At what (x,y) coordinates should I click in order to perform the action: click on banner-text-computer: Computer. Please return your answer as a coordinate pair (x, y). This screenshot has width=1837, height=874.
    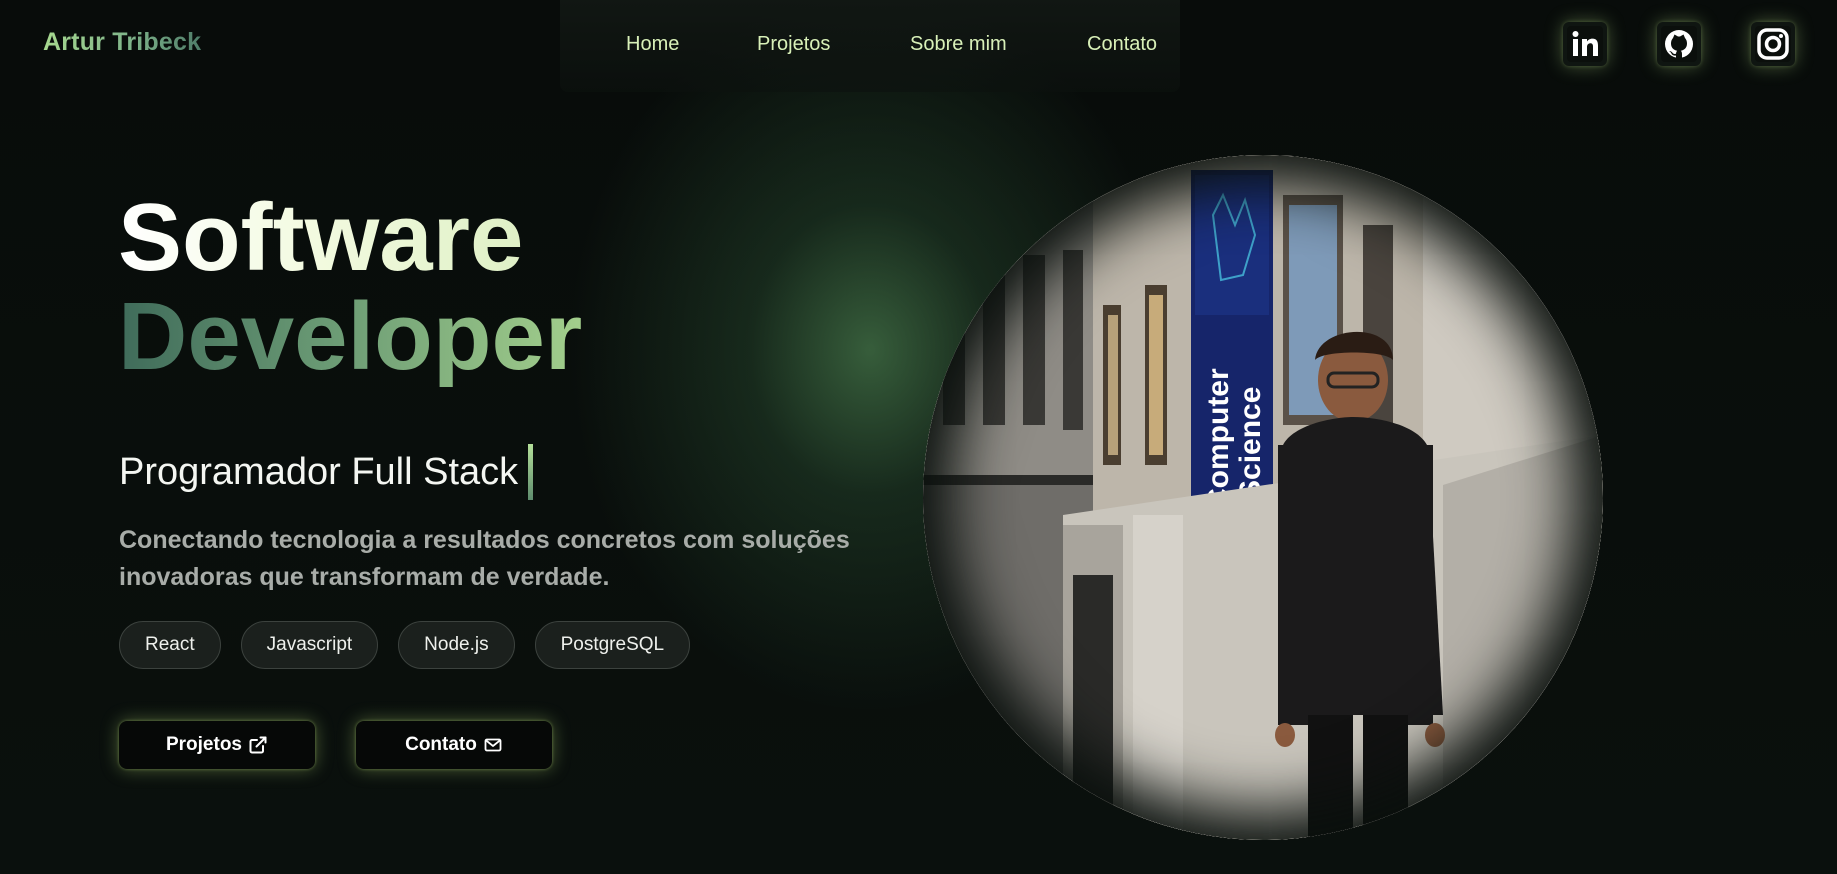
    Looking at the image, I should click on (1218, 439).